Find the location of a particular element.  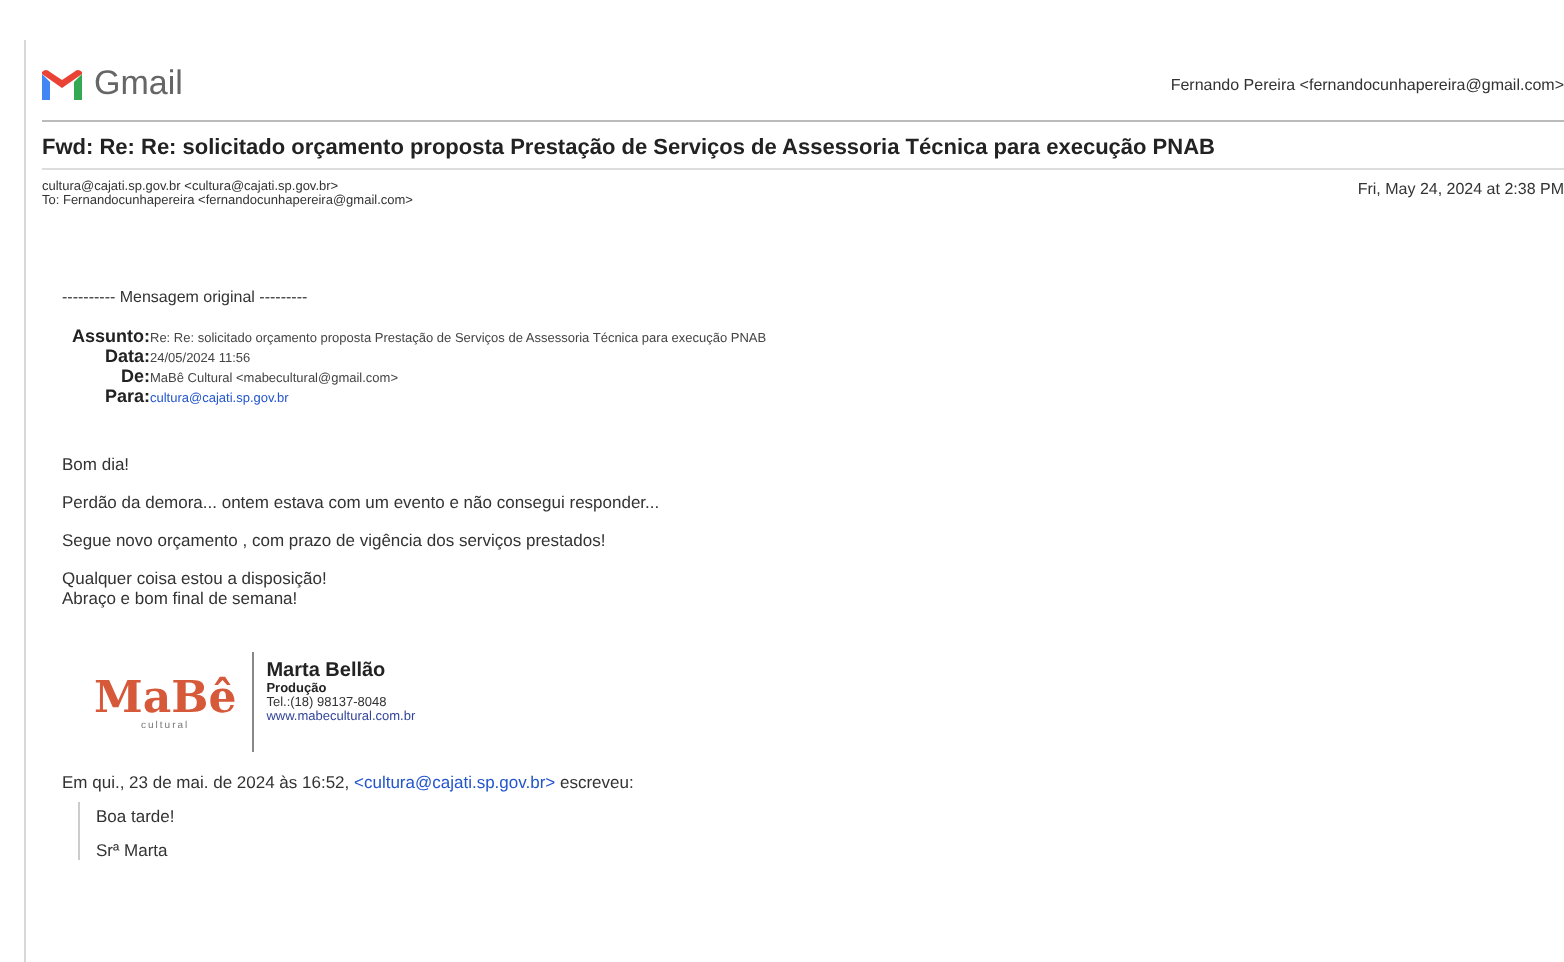

field-label: De: is located at coordinates (134, 376).